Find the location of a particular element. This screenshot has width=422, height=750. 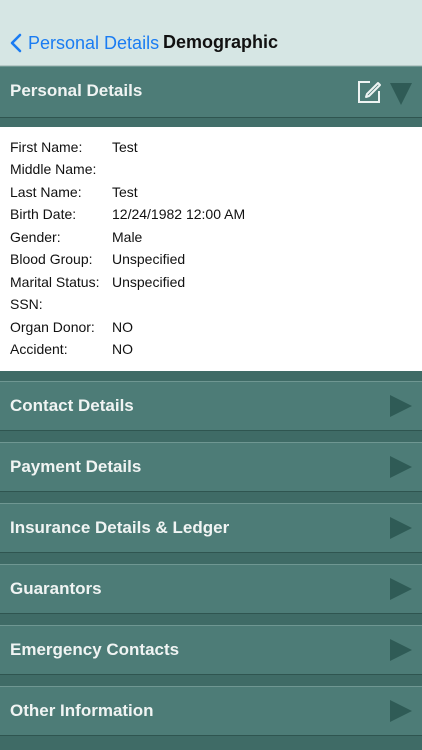

detail-label: SSN: is located at coordinates (26, 304).